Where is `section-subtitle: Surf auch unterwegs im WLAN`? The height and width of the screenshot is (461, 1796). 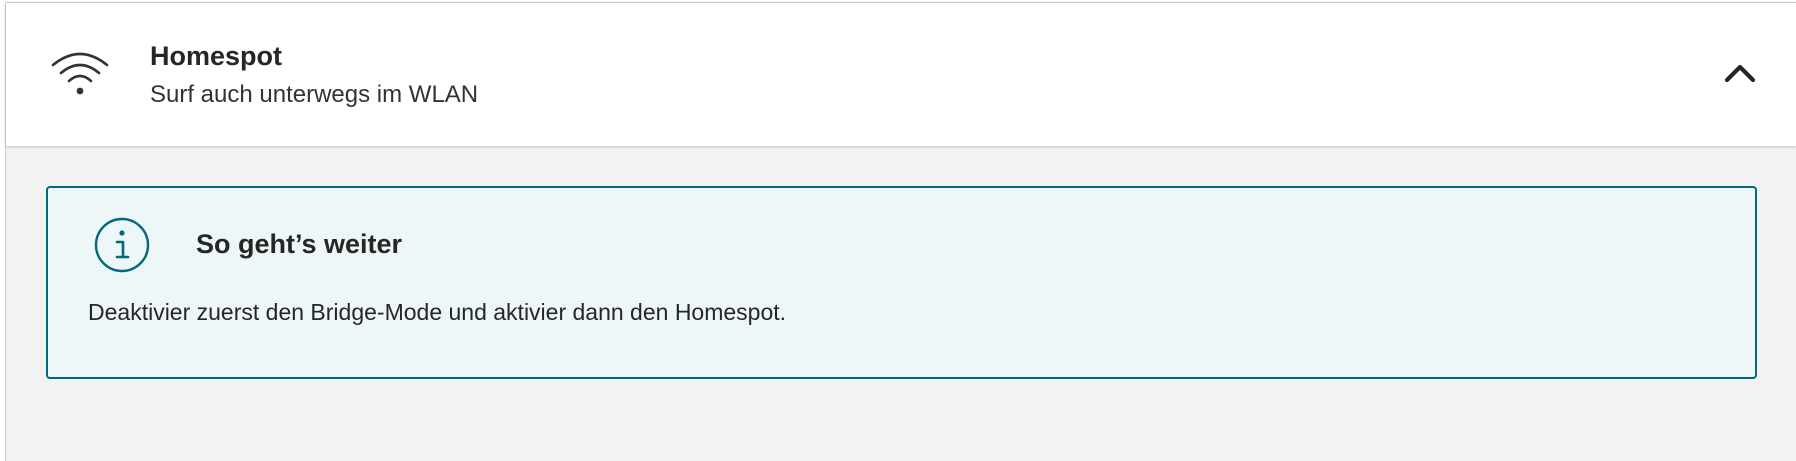 section-subtitle: Surf auch unterwegs im WLAN is located at coordinates (314, 94).